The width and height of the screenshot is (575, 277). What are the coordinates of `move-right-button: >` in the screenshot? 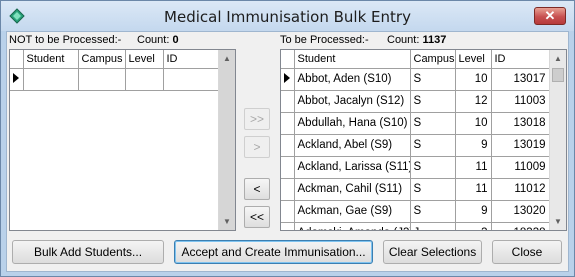 It's located at (257, 147).